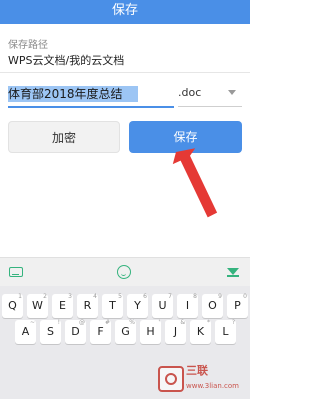 The height and width of the screenshot is (399, 320). What do you see at coordinates (95, 296) in the screenshot?
I see `key-hint: 4` at bounding box center [95, 296].